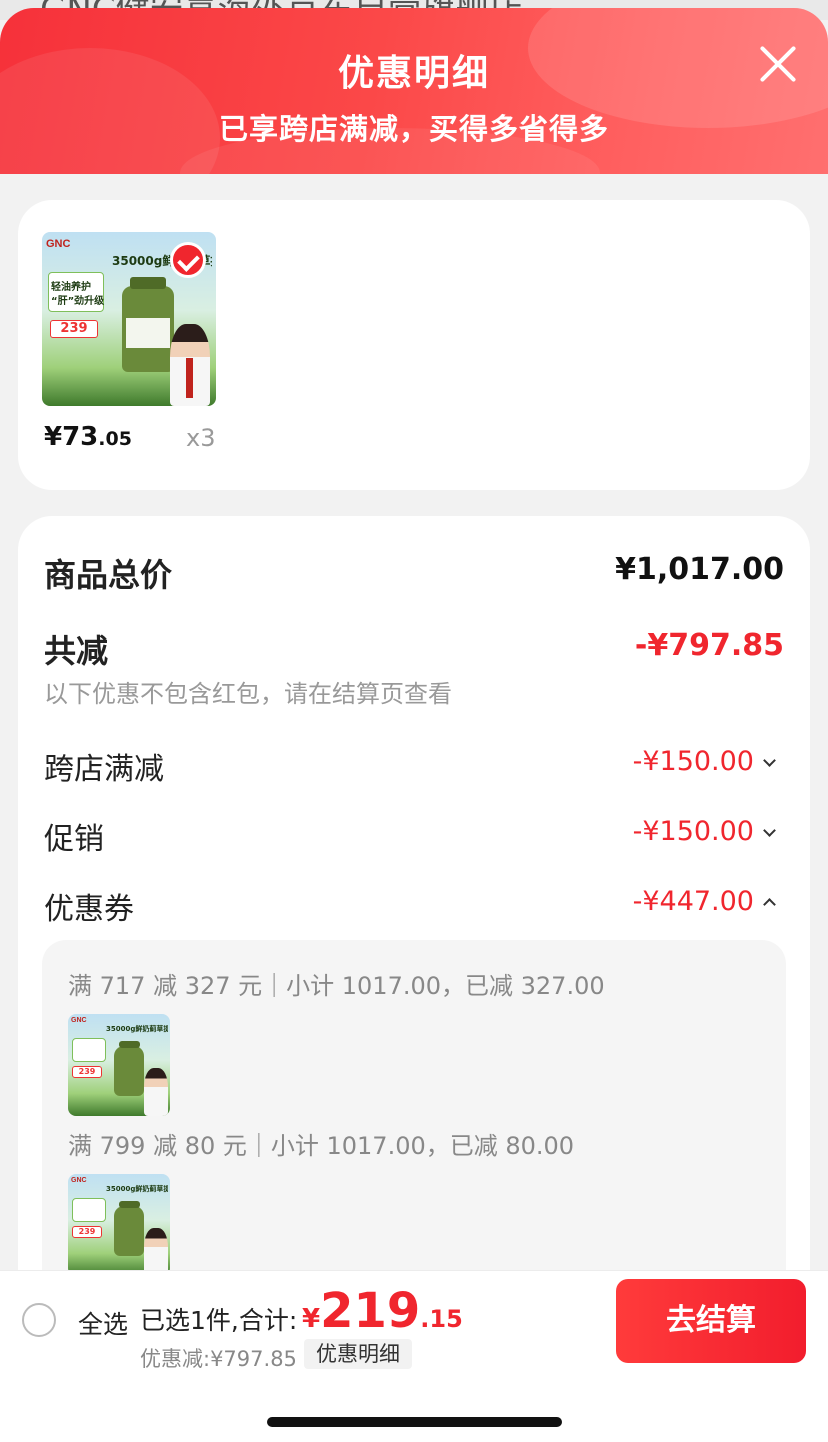 Image resolution: width=828 pixels, height=1442 pixels. I want to click on coupon-rule: 满 799 减 80 元｜小计 1017.00，已减 80.00, so click(321, 1146).